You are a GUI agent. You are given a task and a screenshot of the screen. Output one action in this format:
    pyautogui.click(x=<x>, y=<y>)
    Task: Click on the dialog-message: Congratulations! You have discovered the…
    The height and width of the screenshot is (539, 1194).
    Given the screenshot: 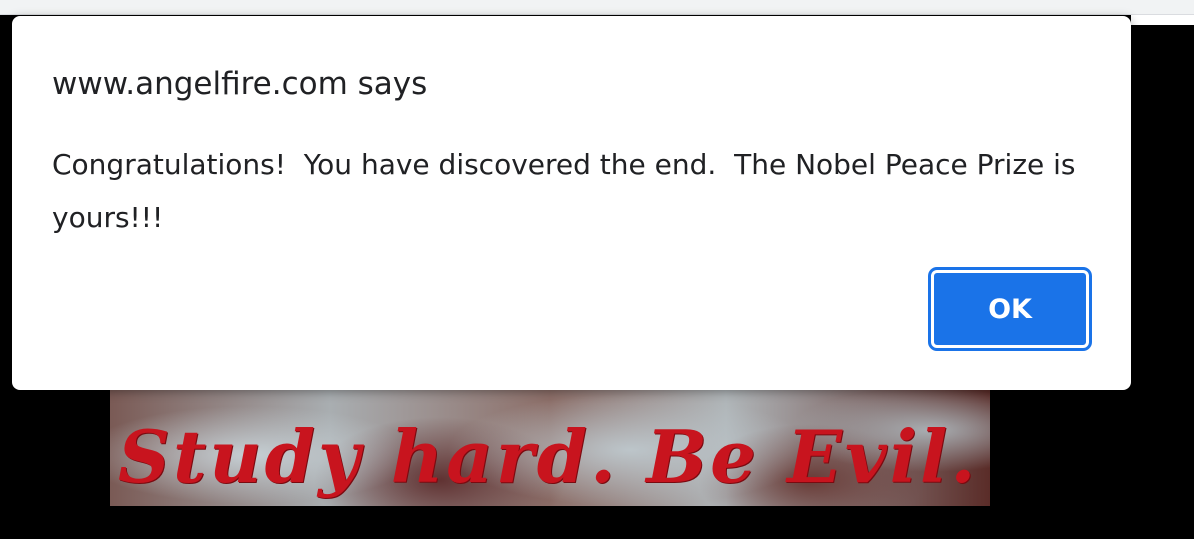 What is the action you would take?
    pyautogui.click(x=568, y=191)
    